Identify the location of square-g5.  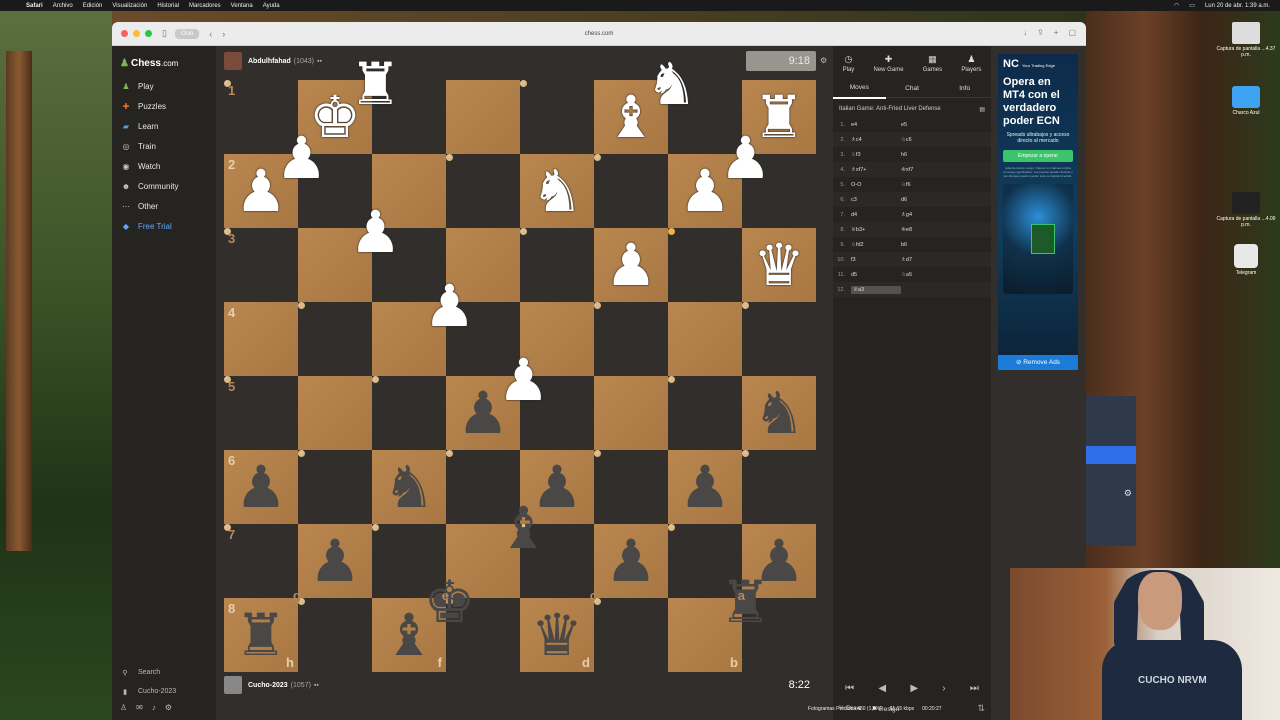
(335, 413).